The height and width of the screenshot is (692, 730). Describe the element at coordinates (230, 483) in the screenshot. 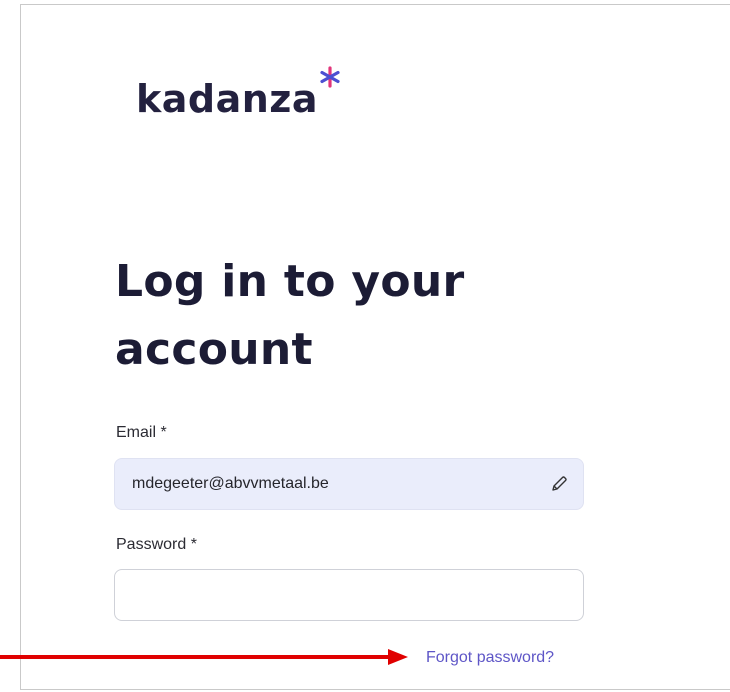

I see `email-value: mdegeeter@abvvmetaal.be` at that location.